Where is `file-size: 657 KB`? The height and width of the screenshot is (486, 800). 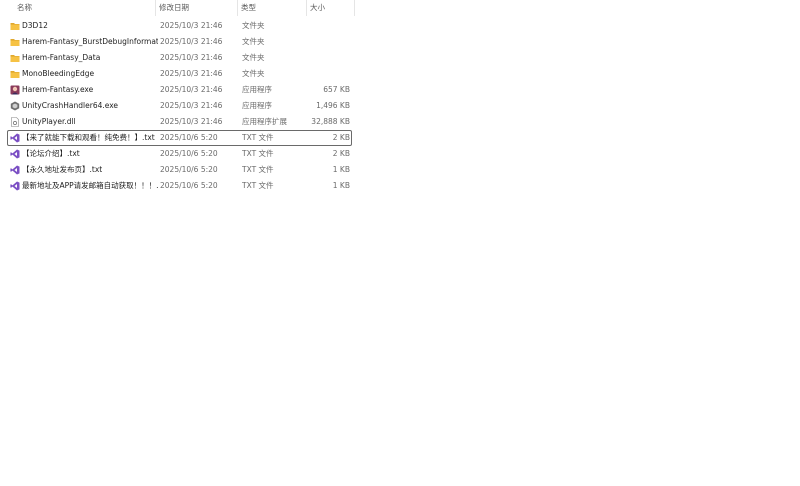
file-size: 657 KB is located at coordinates (336, 89).